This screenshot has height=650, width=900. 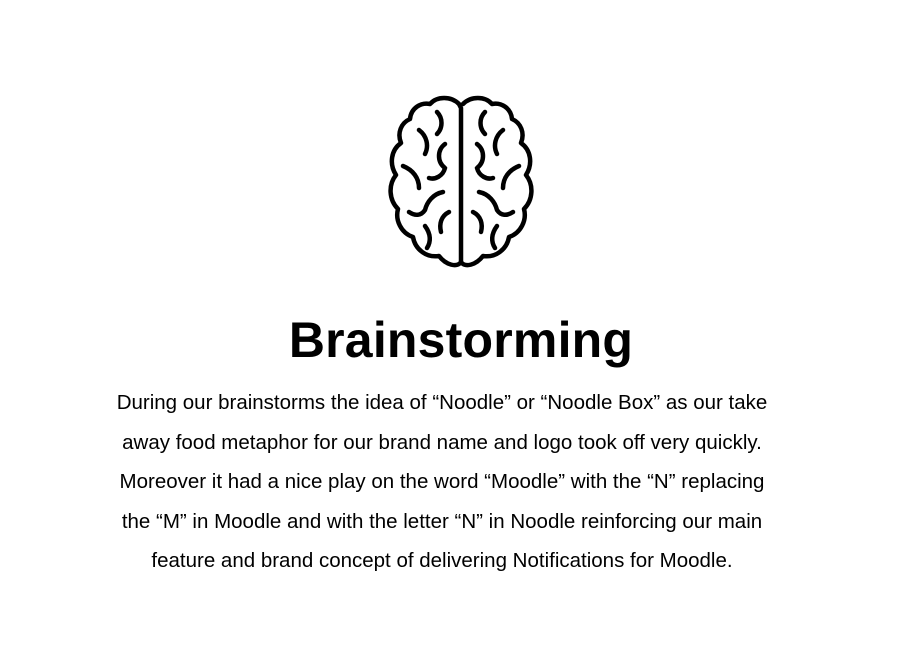 What do you see at coordinates (461, 340) in the screenshot?
I see `page-title: Brainstorming` at bounding box center [461, 340].